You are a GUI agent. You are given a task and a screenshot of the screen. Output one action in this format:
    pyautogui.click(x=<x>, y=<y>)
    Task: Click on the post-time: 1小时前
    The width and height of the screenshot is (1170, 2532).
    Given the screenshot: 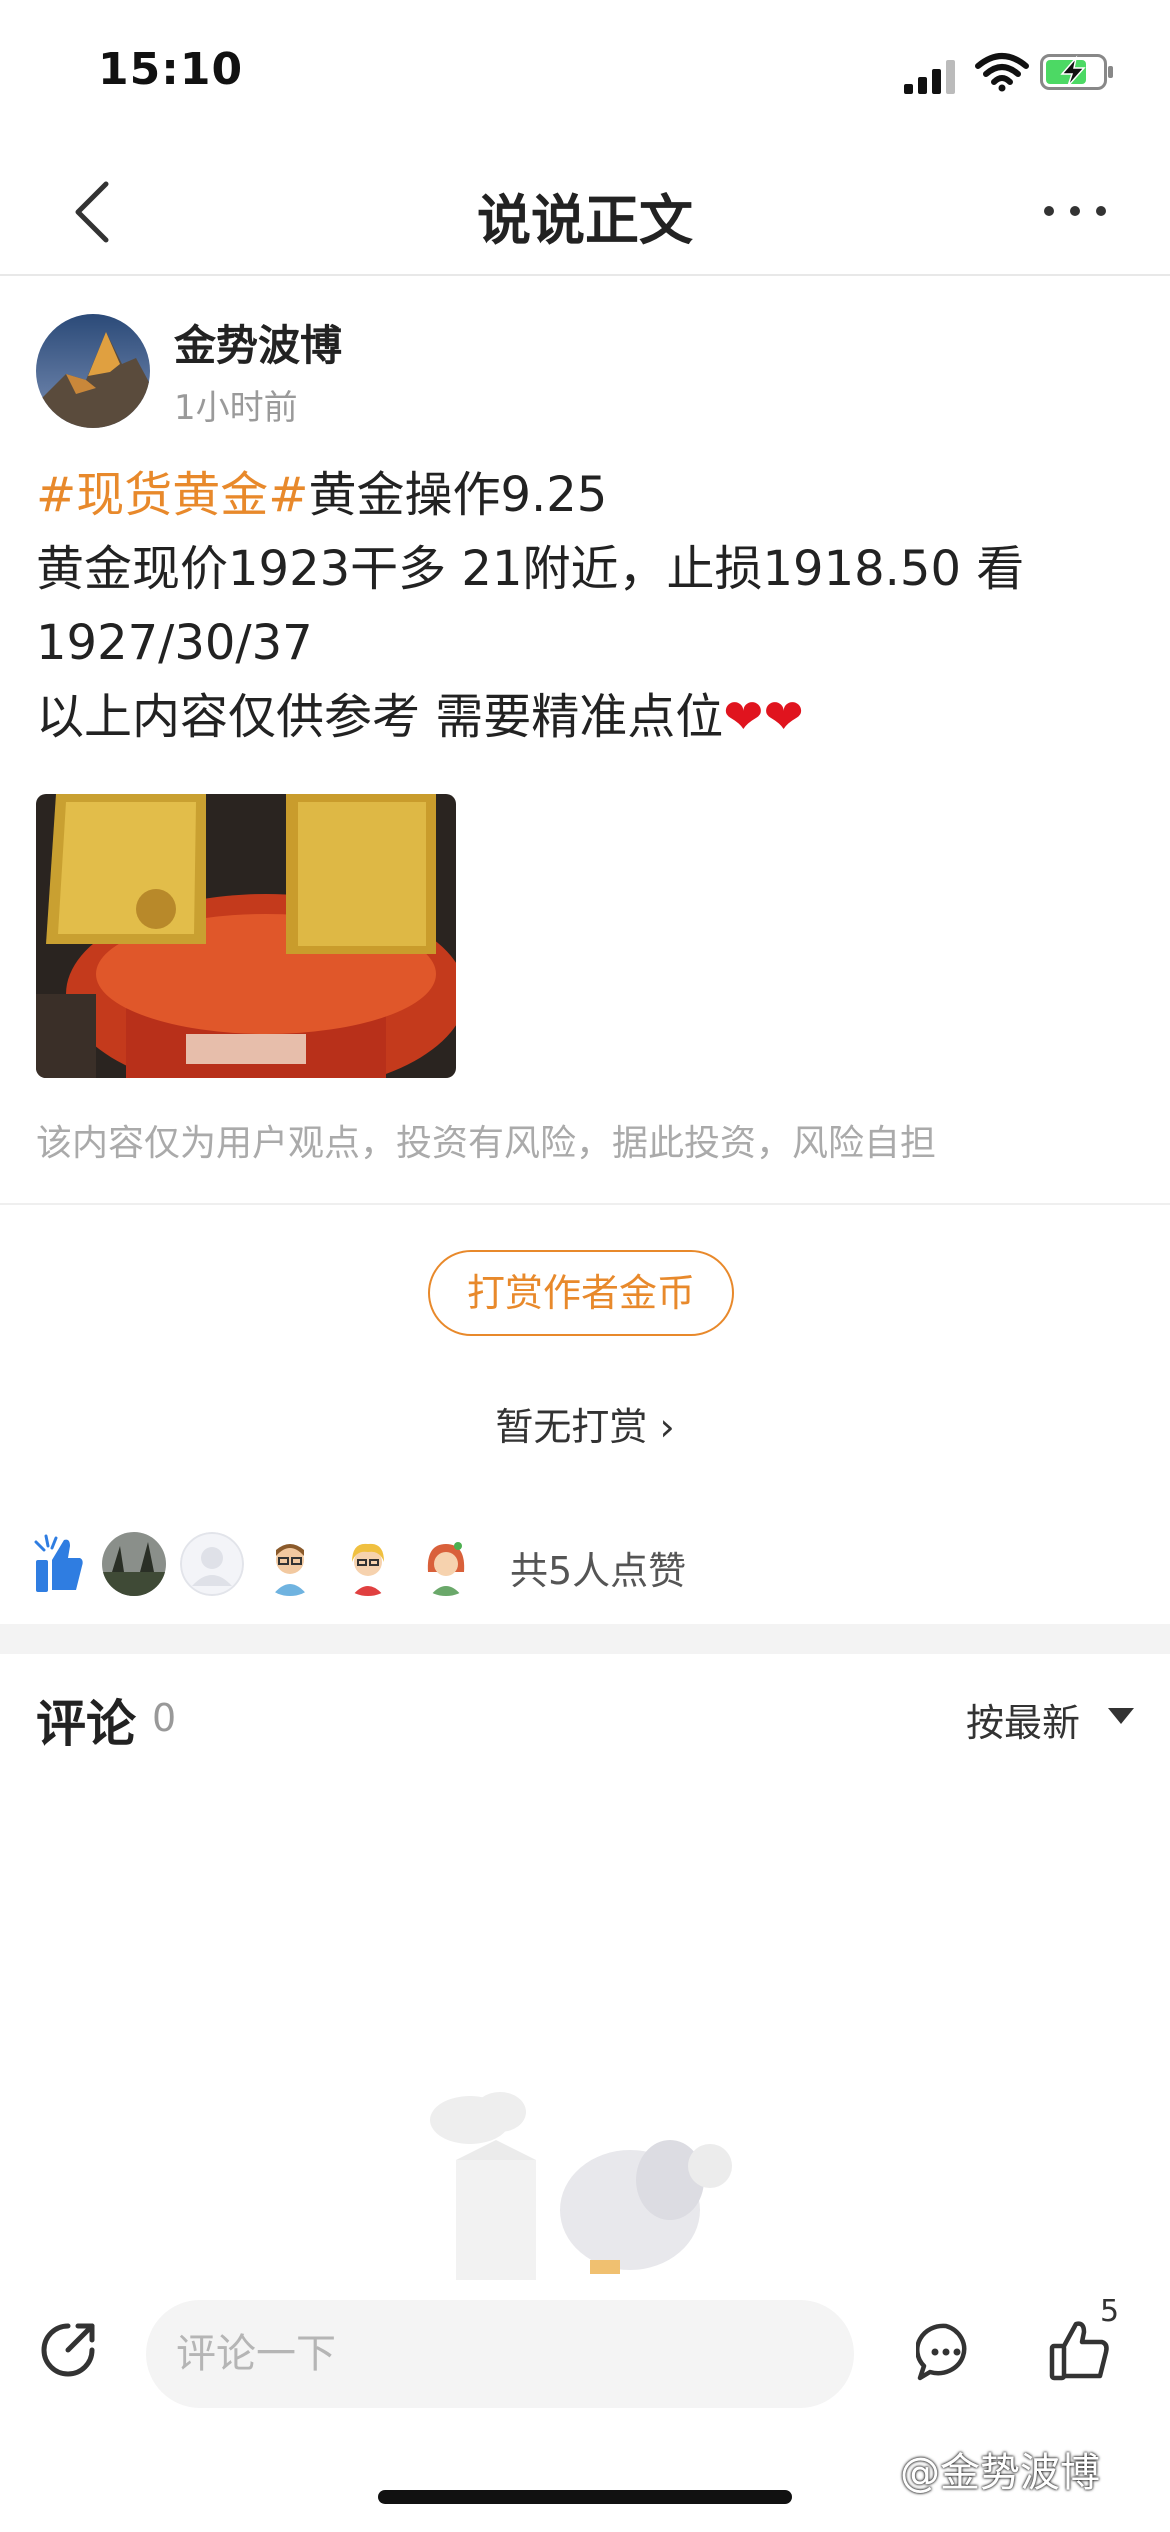 What is the action you would take?
    pyautogui.click(x=236, y=408)
    